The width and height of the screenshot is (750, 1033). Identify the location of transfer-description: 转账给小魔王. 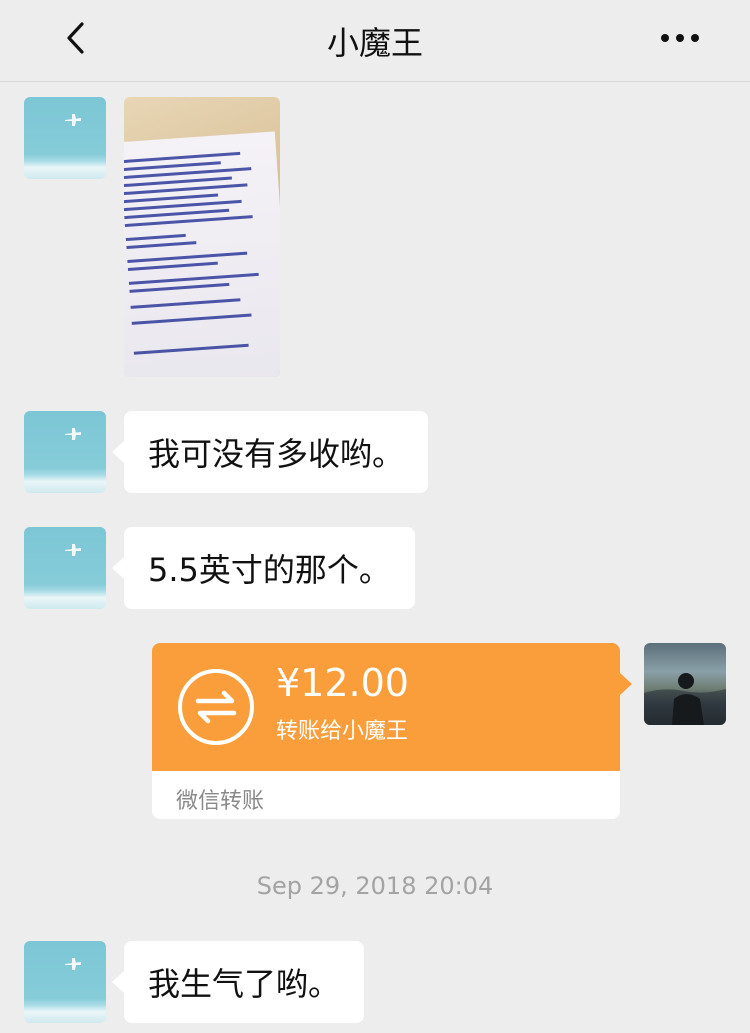
(342, 731).